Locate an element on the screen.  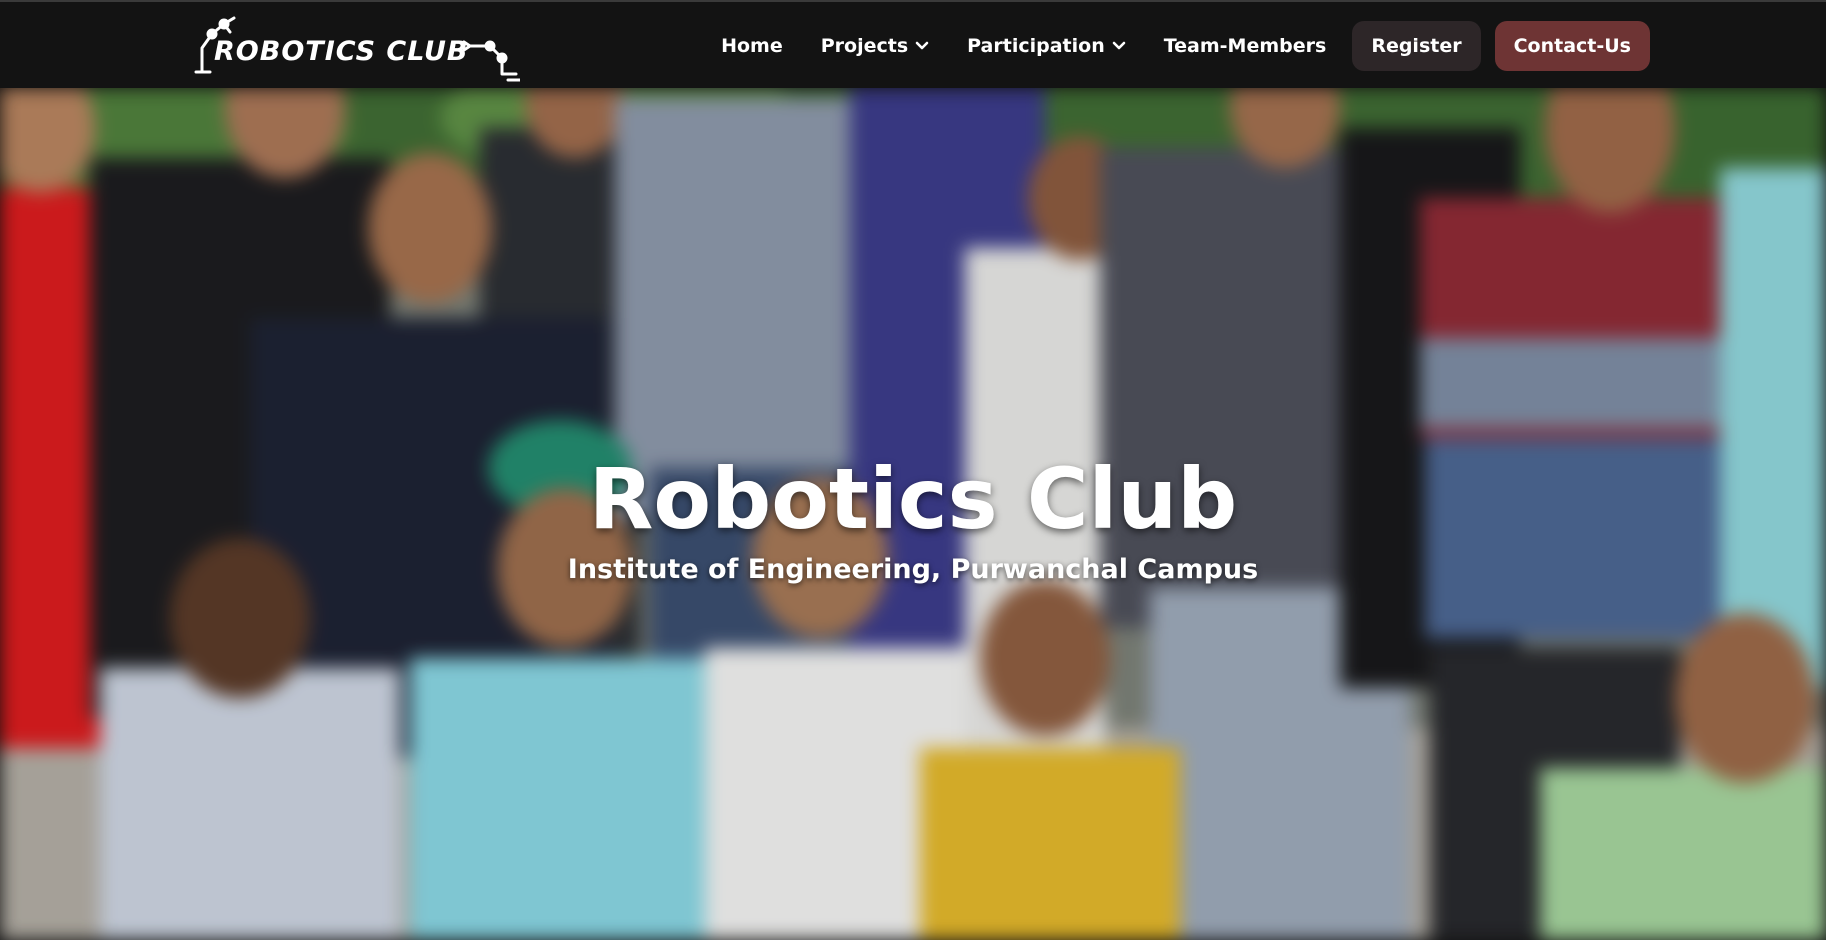
nav-participation-dropdown: Participation is located at coordinates (1046, 46).